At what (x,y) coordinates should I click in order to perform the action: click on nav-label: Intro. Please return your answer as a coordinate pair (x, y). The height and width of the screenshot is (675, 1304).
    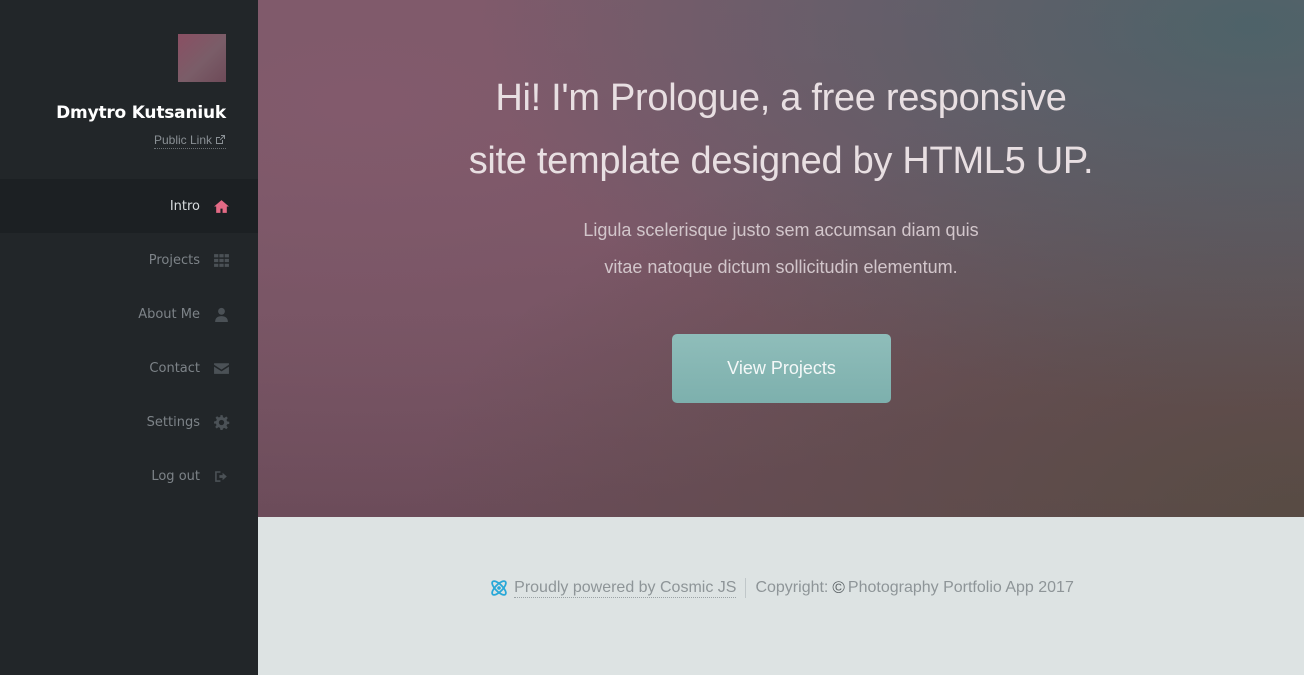
    Looking at the image, I should click on (184, 206).